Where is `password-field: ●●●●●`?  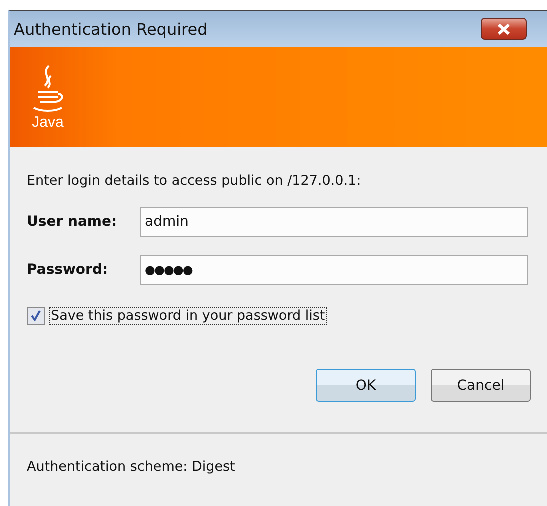 password-field: ●●●●● is located at coordinates (334, 270).